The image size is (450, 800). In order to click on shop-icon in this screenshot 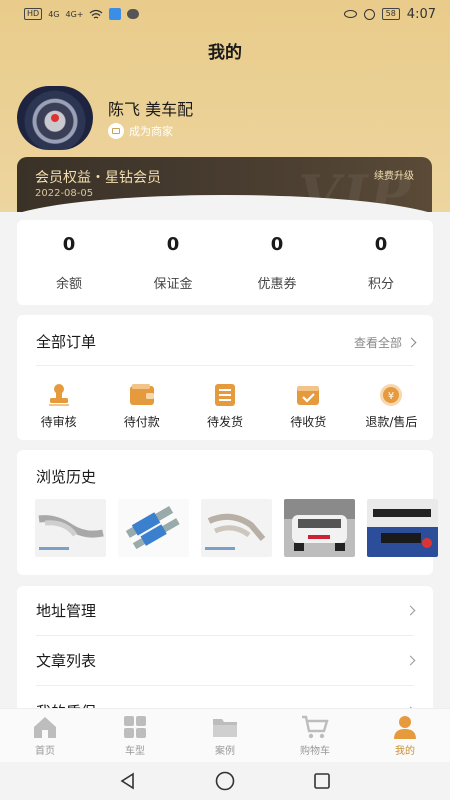, I will do `click(116, 131)`.